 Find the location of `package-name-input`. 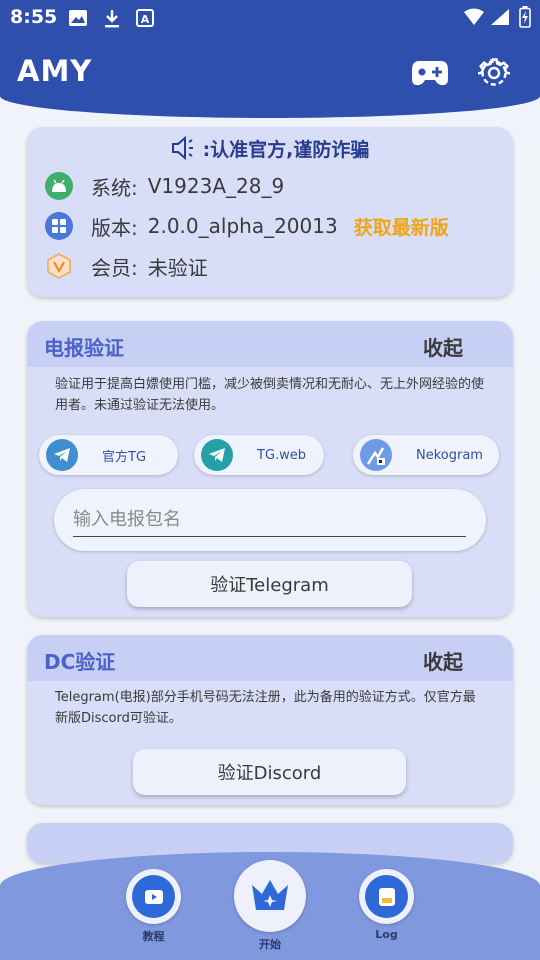

package-name-input is located at coordinates (269, 520).